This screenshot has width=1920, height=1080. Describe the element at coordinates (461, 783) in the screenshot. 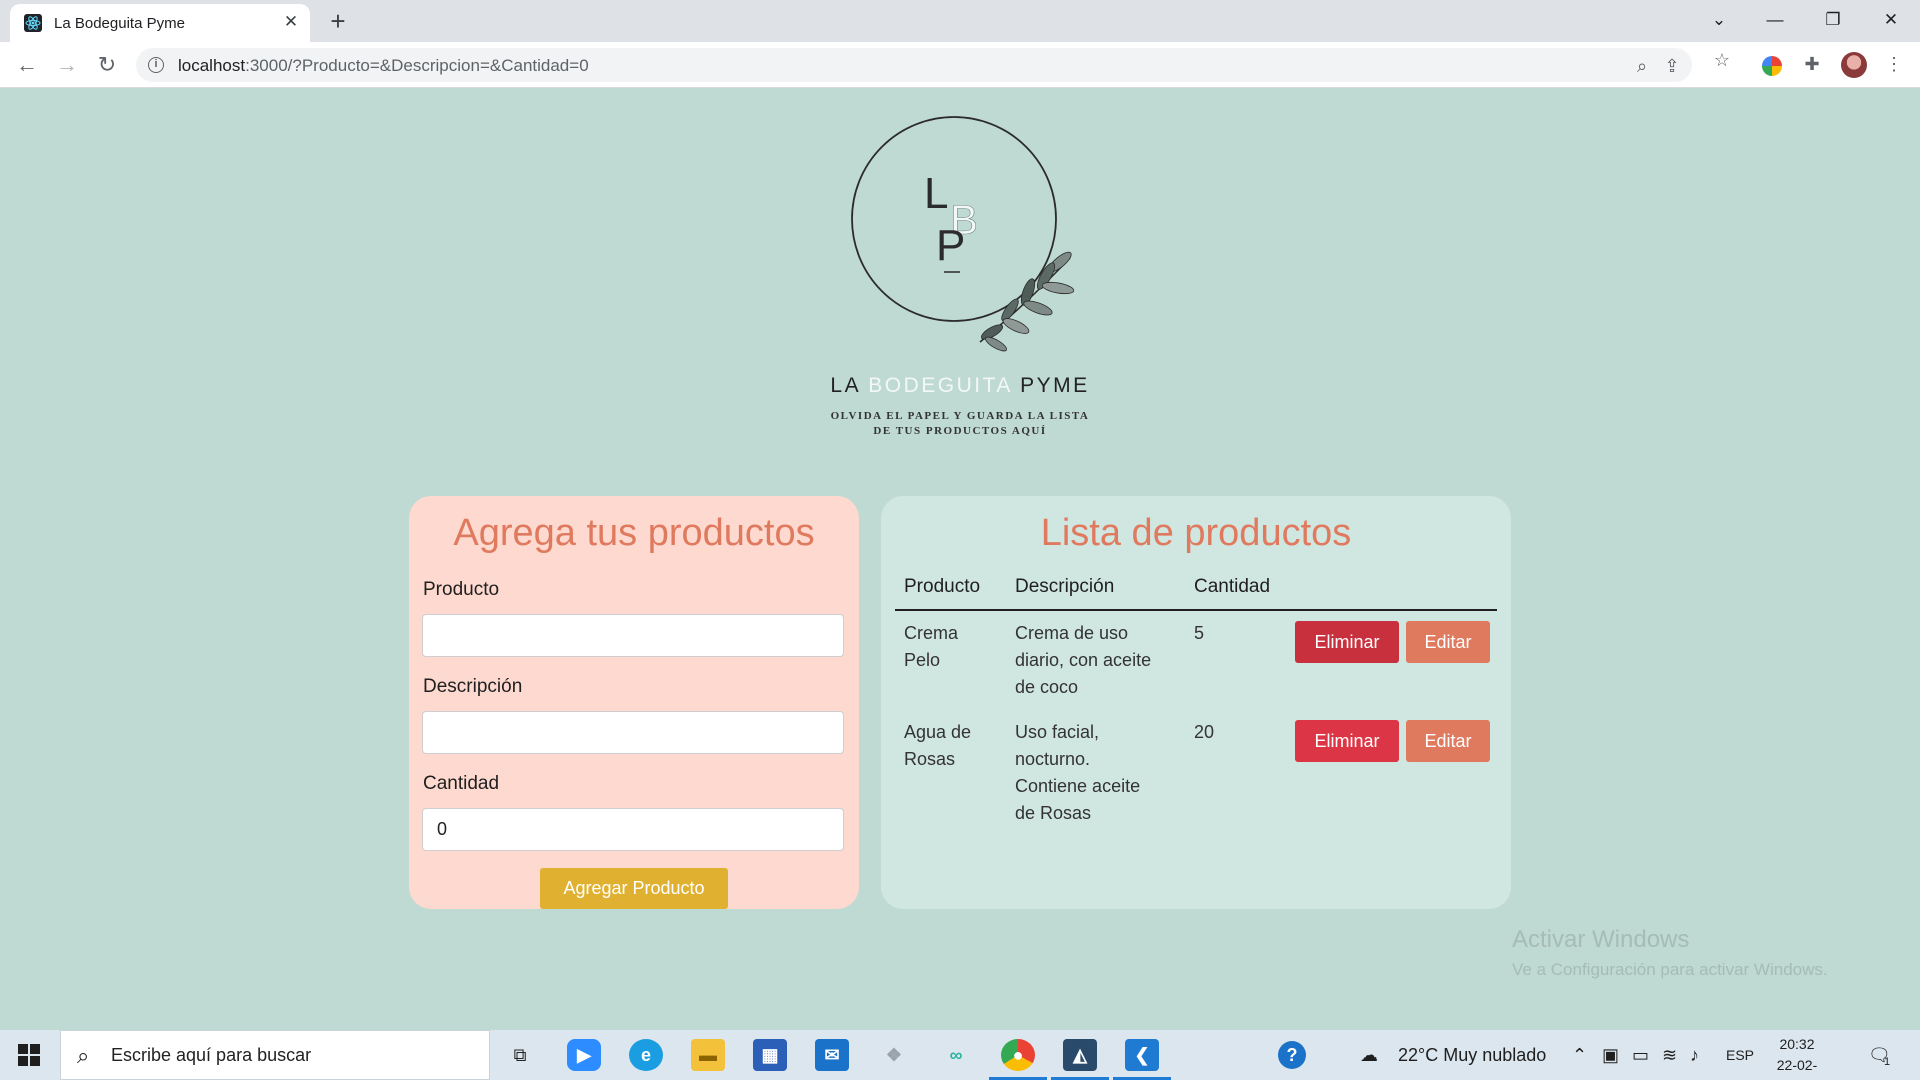

I see `cantidad-label: Cantidad` at that location.